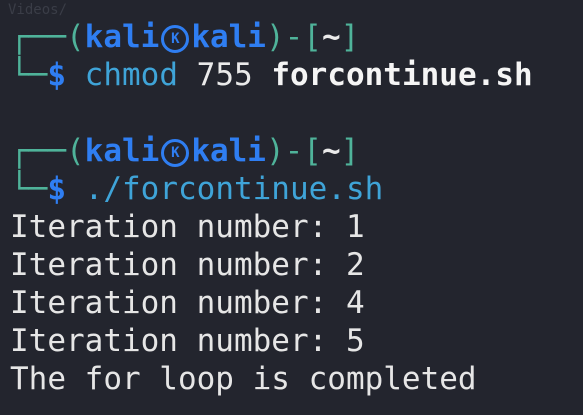 Image resolution: width=583 pixels, height=415 pixels. Describe the element at coordinates (402, 75) in the screenshot. I see `command-file: forcontinue.sh` at that location.